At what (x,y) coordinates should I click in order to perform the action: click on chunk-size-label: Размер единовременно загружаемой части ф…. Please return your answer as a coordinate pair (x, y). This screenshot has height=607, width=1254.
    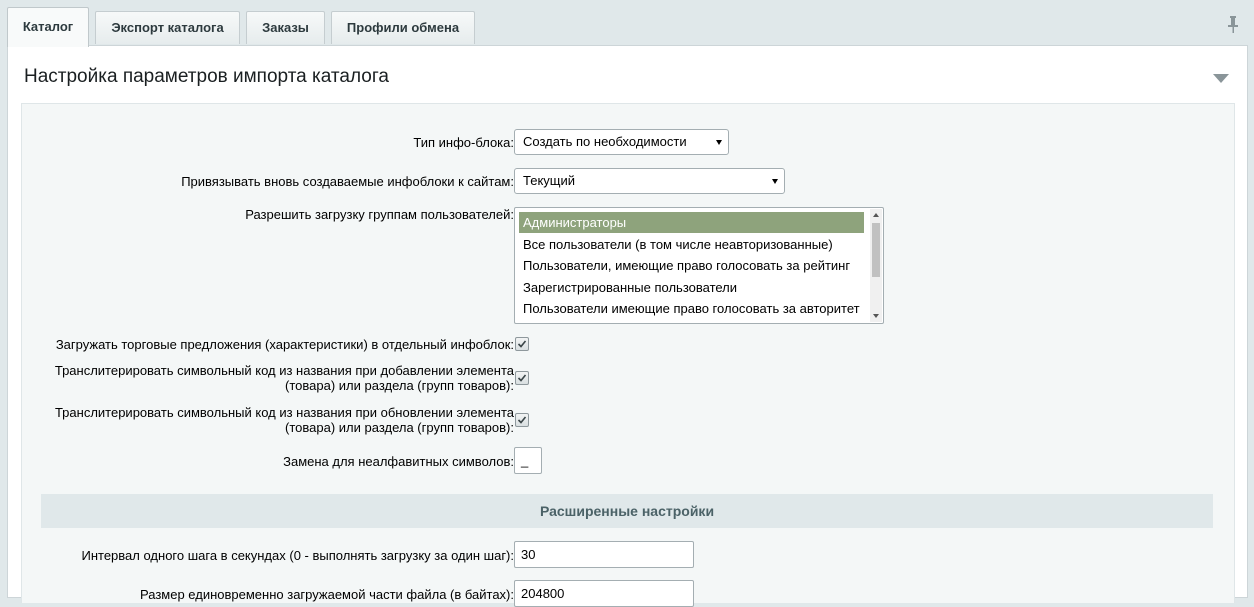
    Looking at the image, I should click on (327, 594).